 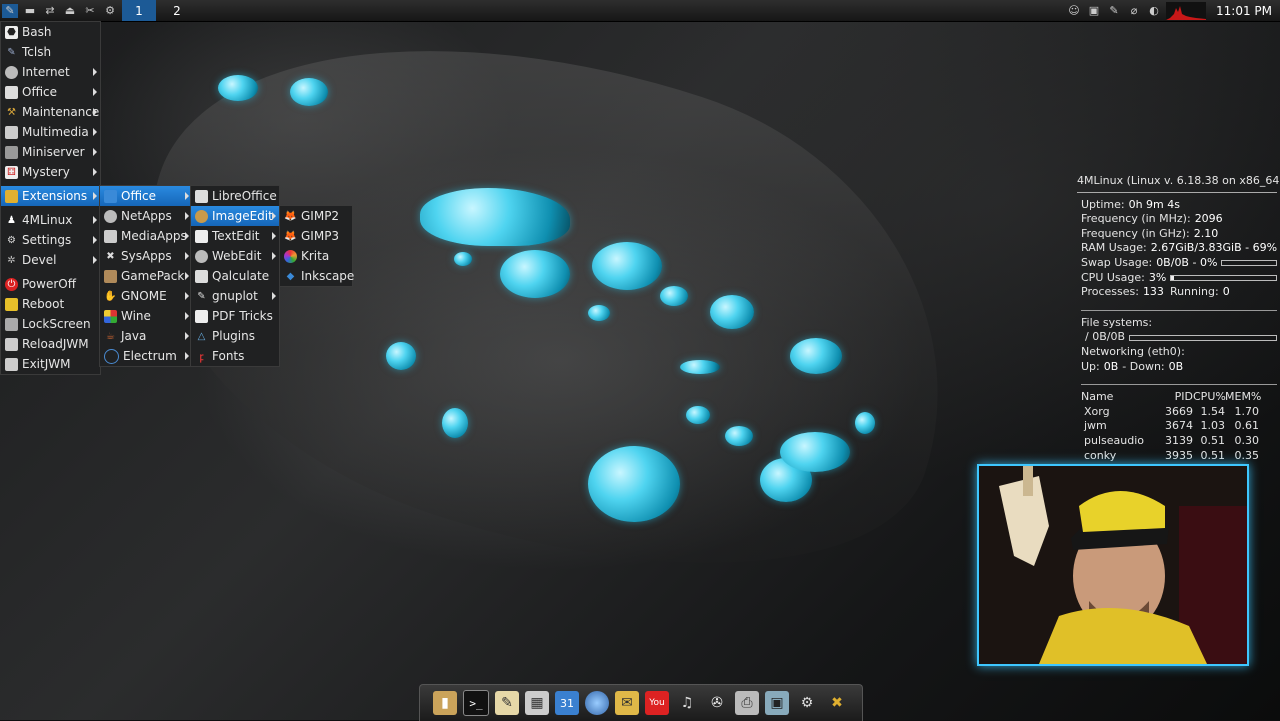 What do you see at coordinates (110, 316) in the screenshot?
I see `wine-icon` at bounding box center [110, 316].